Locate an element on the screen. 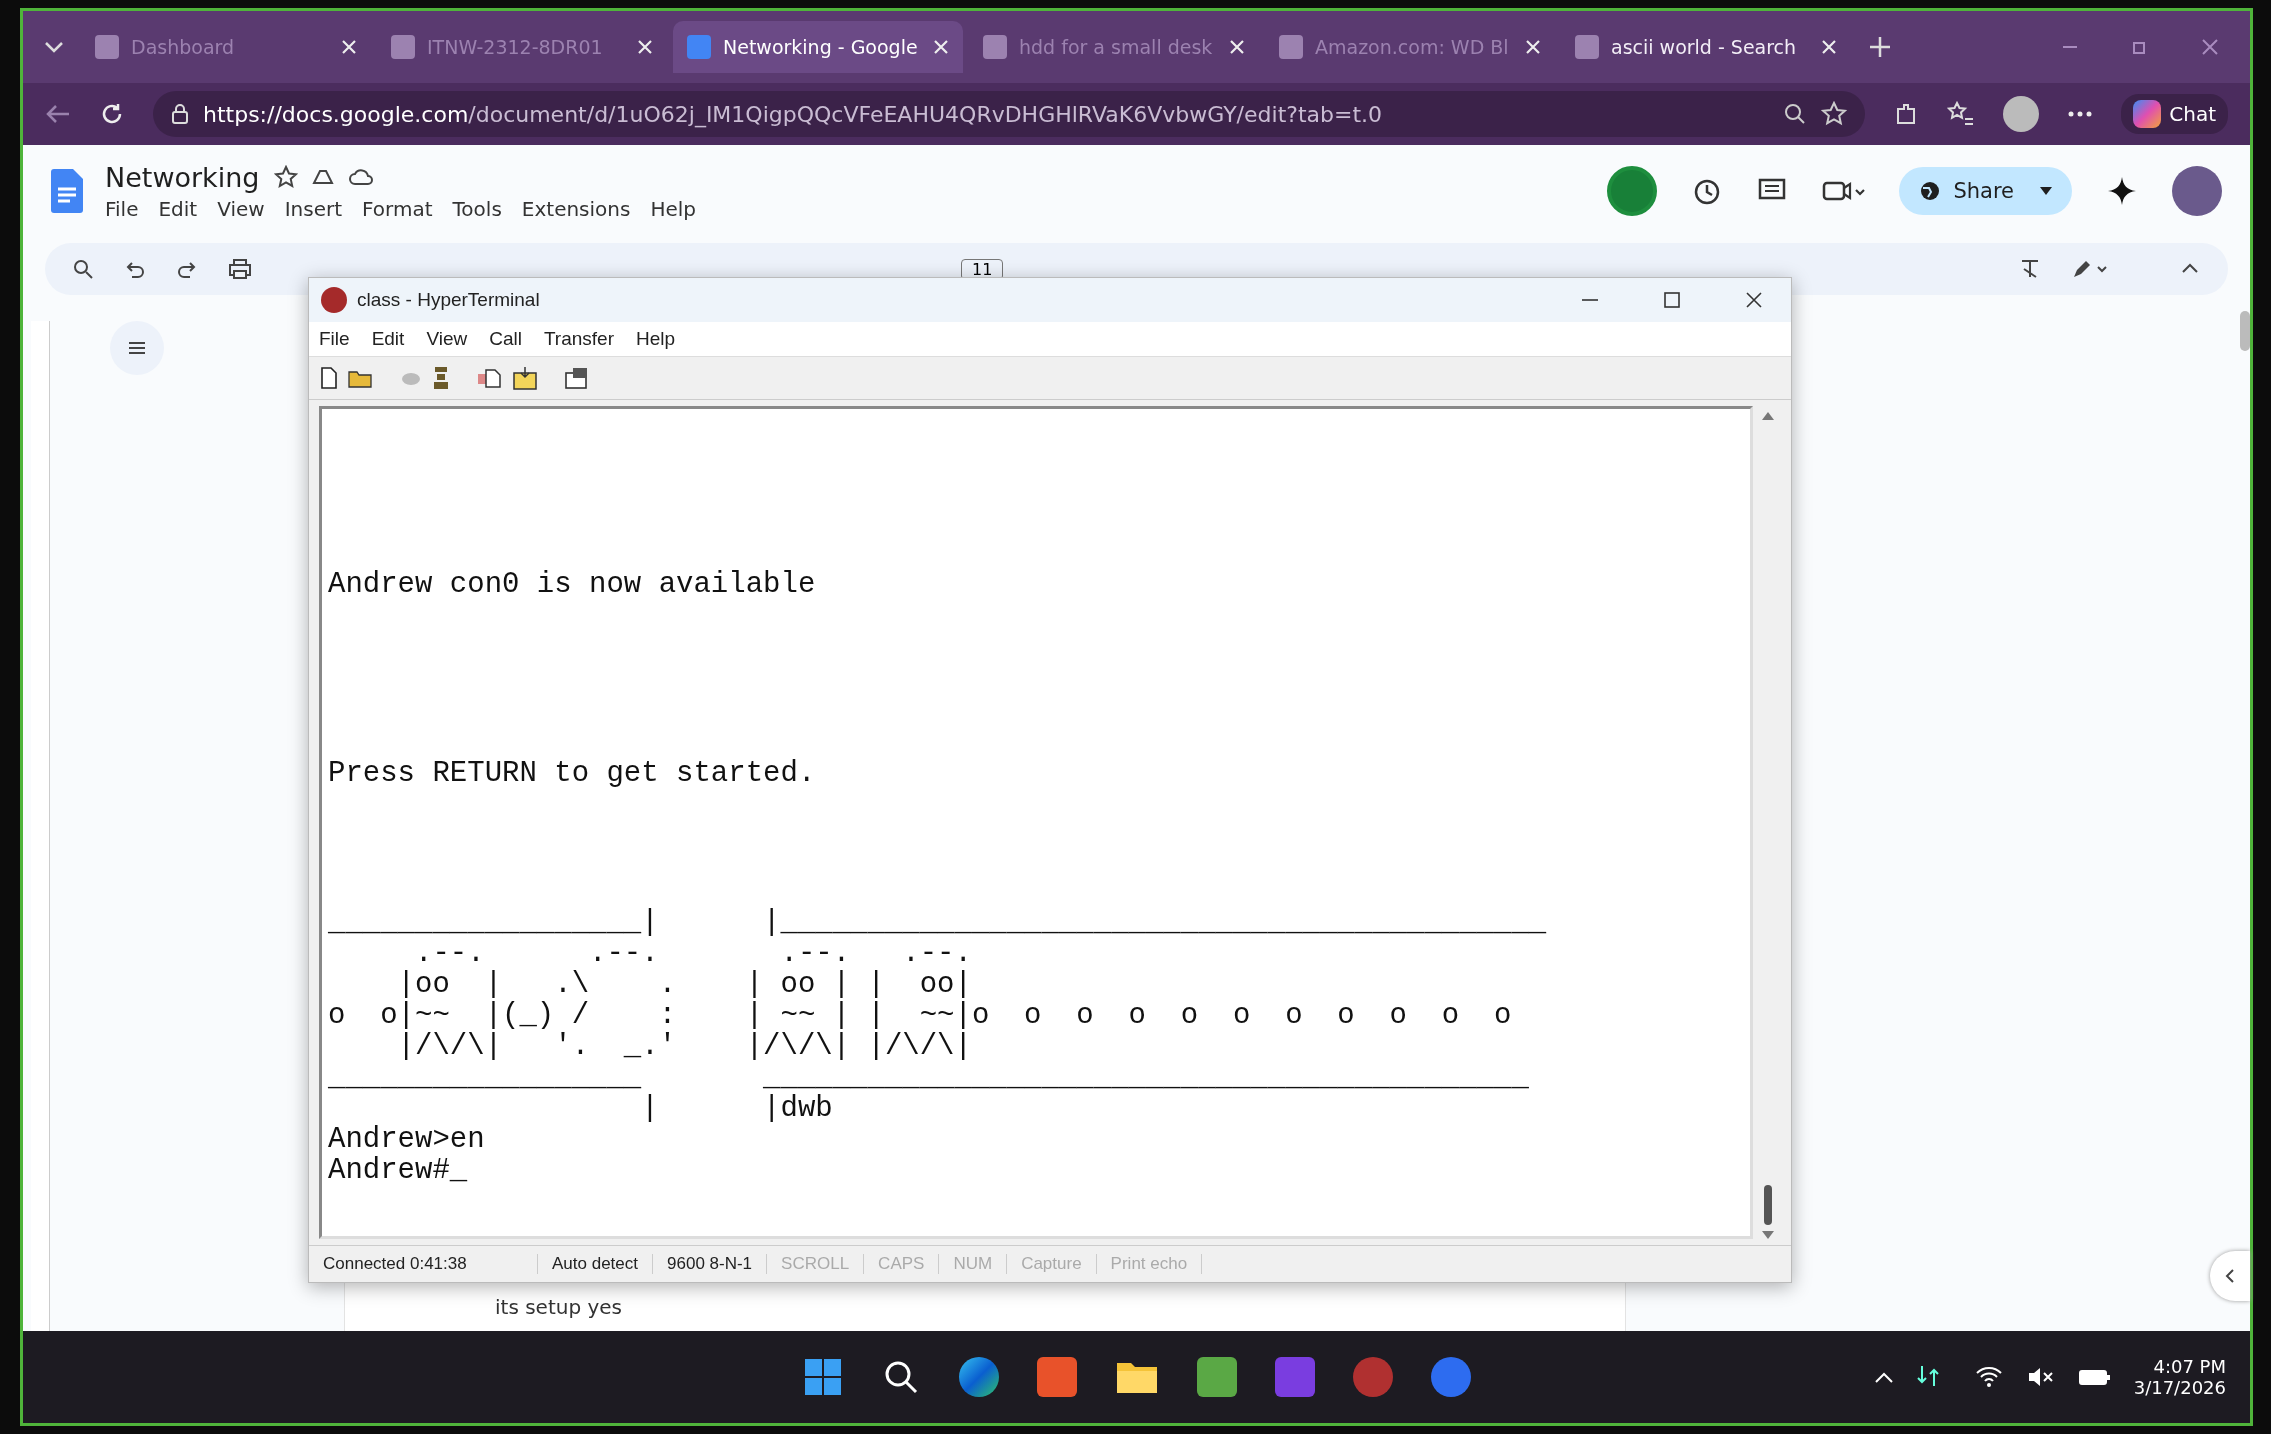 Image resolution: width=2271 pixels, height=1434 pixels. ascii-art: __________________| |____________________________________________ .--. .--. .--. .--. |oo | .\ . | oo | | oo| o o|~~ |(_) / : | ~~ | | ~~|o o o o o o o o o o o |/\/\| '. _.' |/\/\| |/\/\| __________________ ____________________________________________ | |dwb is located at coordinates (938, 1015).